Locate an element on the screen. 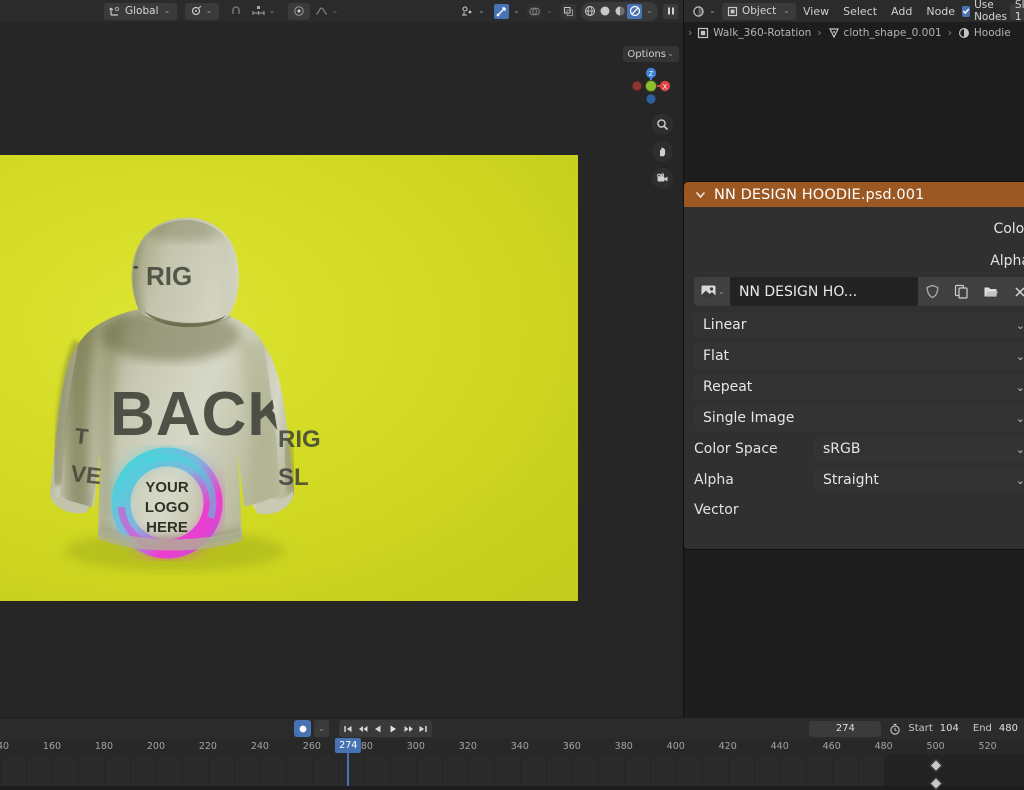 This screenshot has width=1024, height=790. start-frame-field: Start 104 is located at coordinates (933, 729).